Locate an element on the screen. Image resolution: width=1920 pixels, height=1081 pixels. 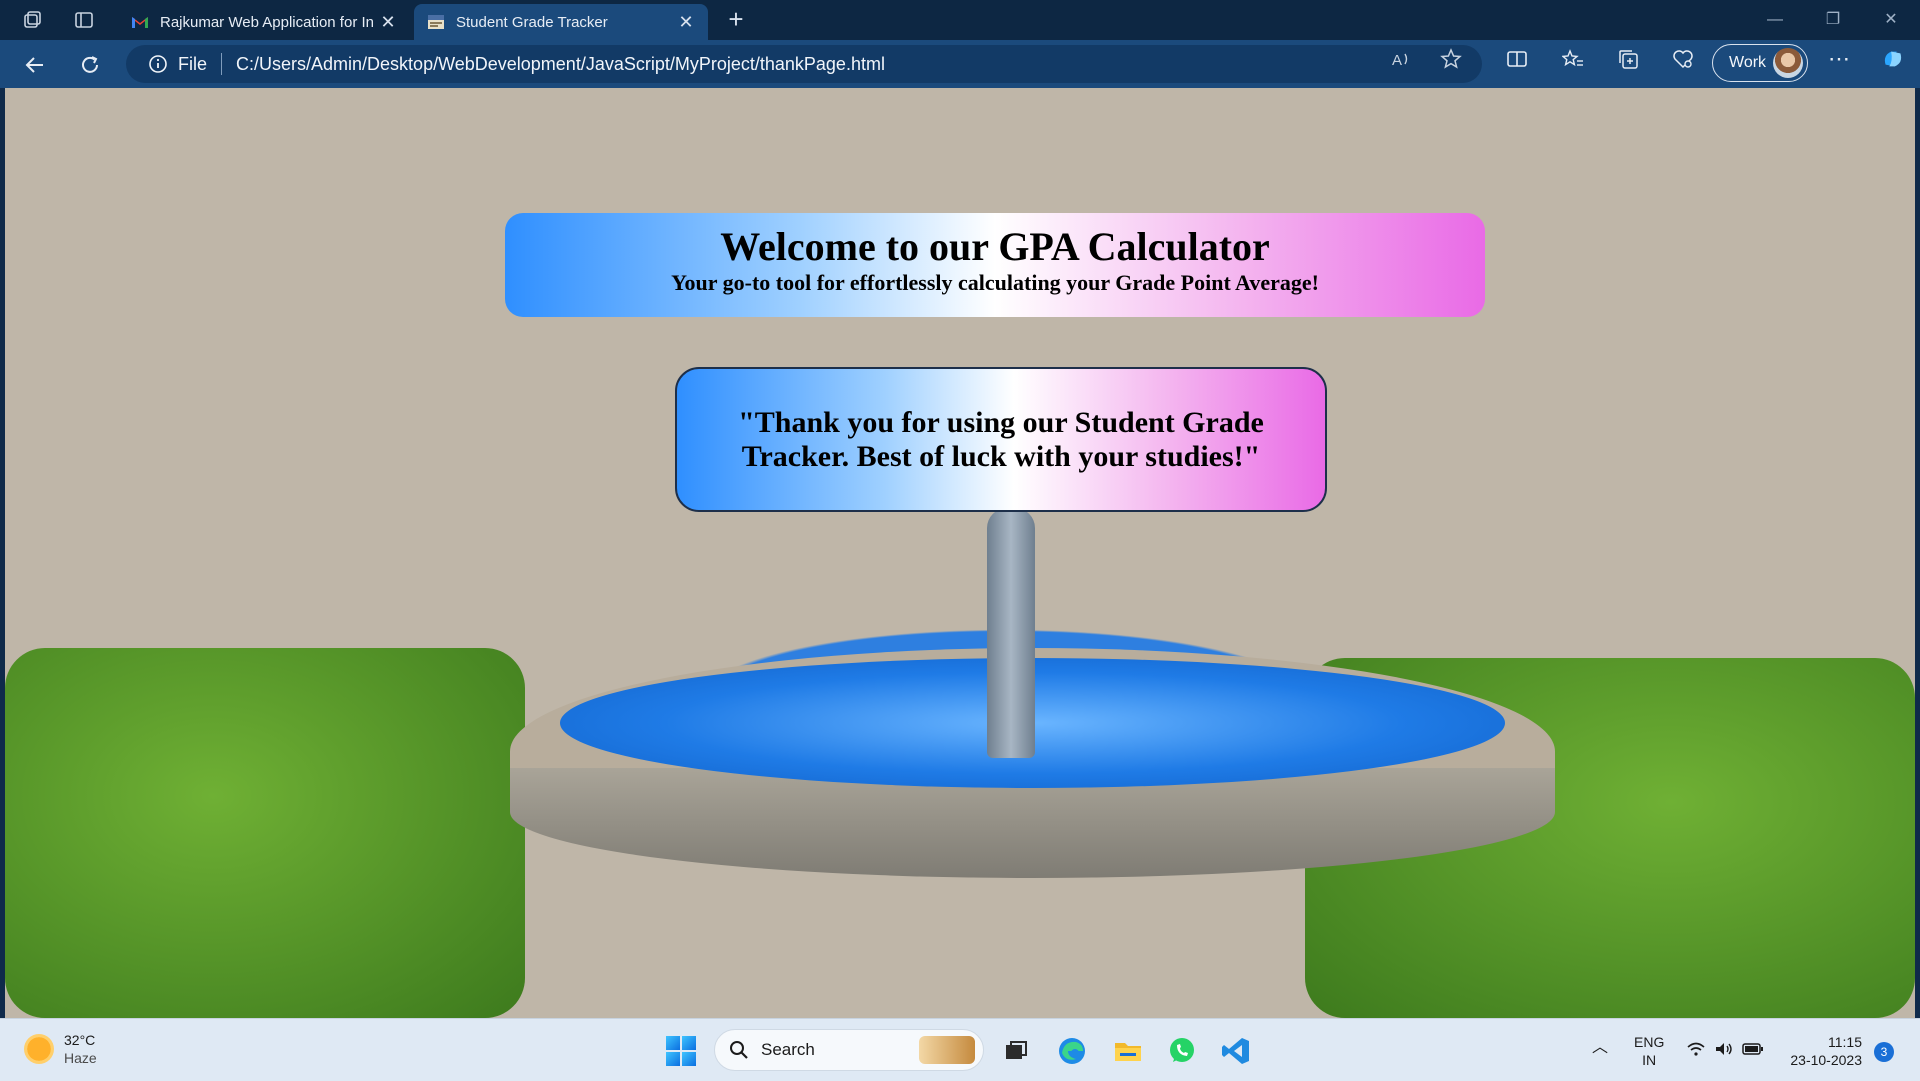
weather-temp: 32°C is located at coordinates (80, 1040).